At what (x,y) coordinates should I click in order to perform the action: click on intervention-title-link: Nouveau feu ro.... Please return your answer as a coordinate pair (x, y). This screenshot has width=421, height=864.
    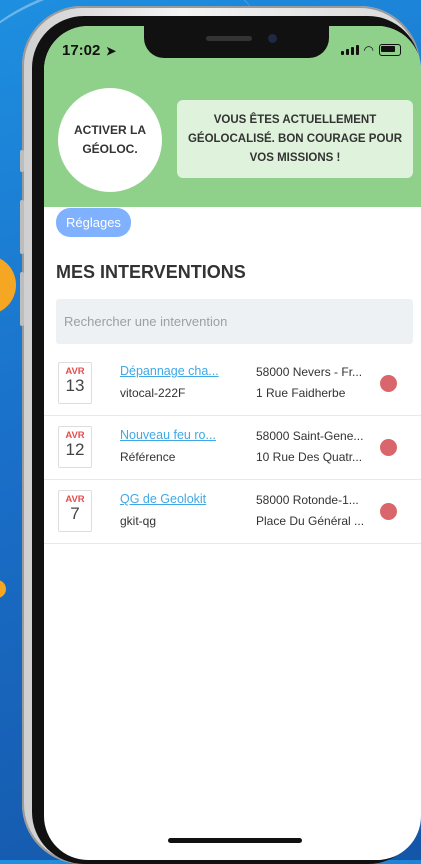
    Looking at the image, I should click on (177, 435).